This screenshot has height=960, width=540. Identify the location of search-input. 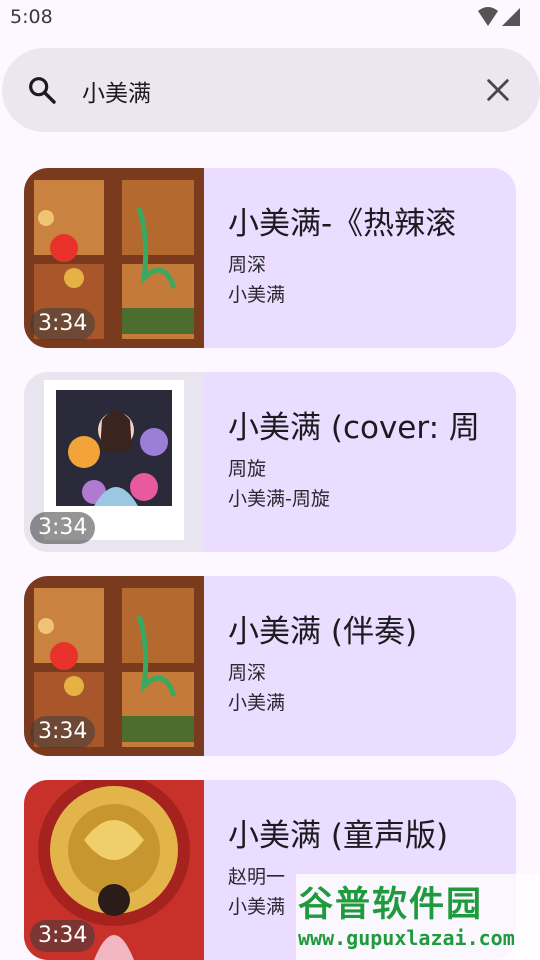
(272, 91).